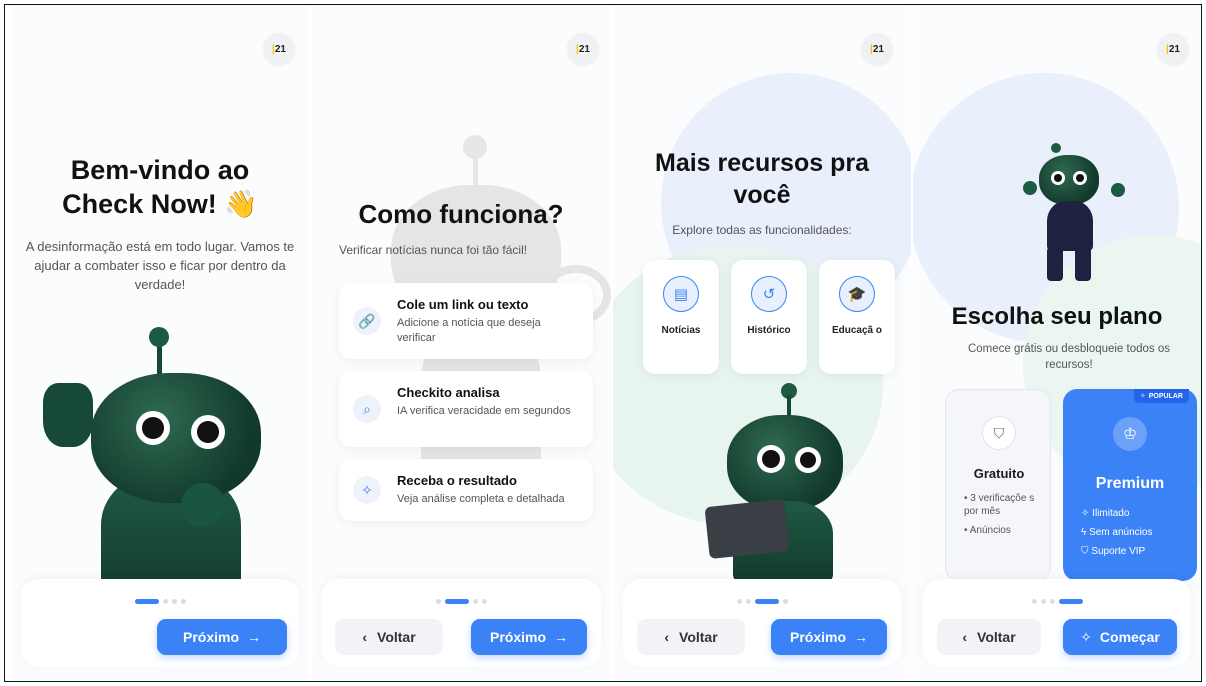 This screenshot has height=686, width=1206. What do you see at coordinates (160, 204) in the screenshot?
I see `welcome-title-line2: Check Now! 👋` at bounding box center [160, 204].